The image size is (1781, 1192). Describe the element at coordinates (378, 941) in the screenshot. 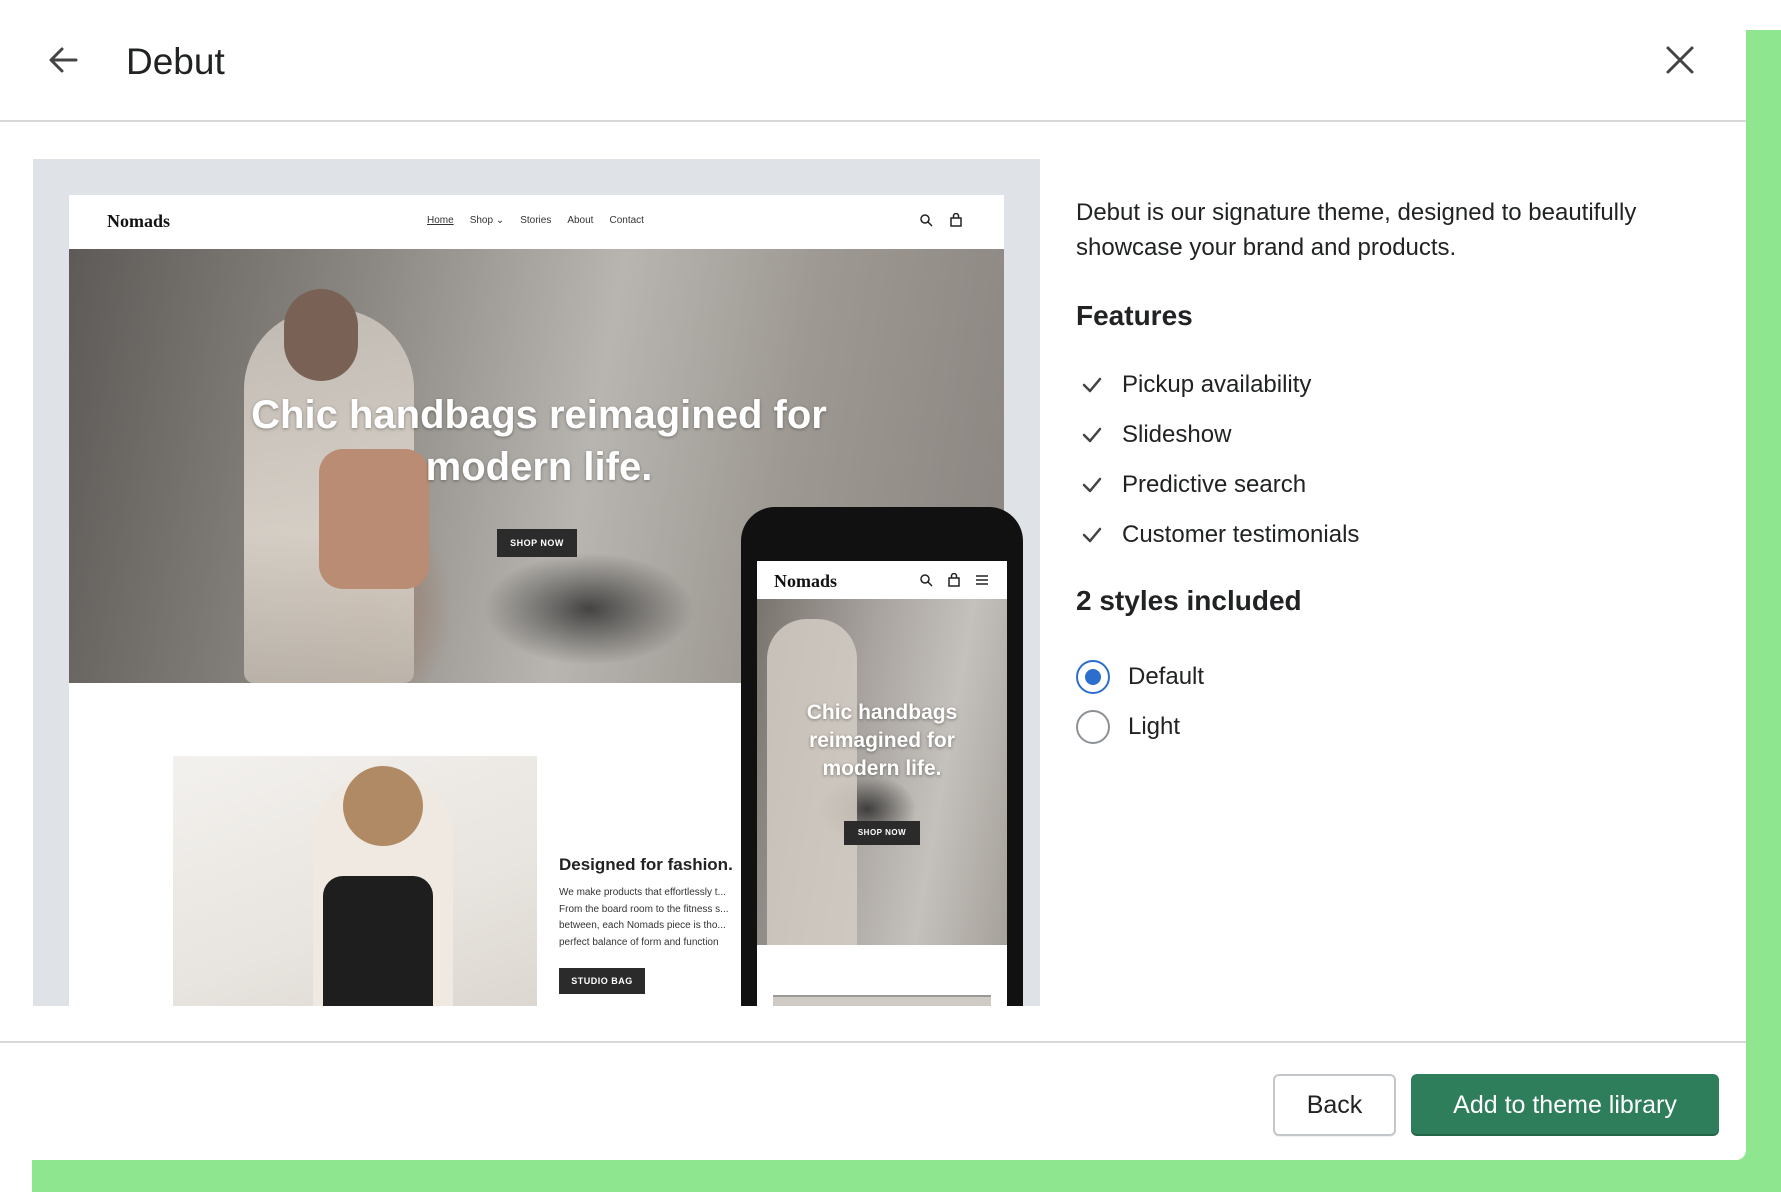

I see `feature-backpack` at that location.